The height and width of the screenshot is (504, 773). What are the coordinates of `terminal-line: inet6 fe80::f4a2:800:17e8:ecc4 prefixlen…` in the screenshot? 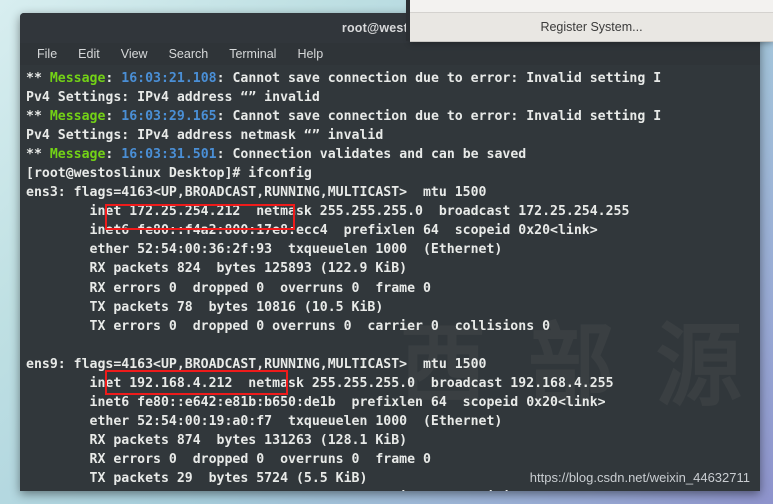 It's located at (393, 230).